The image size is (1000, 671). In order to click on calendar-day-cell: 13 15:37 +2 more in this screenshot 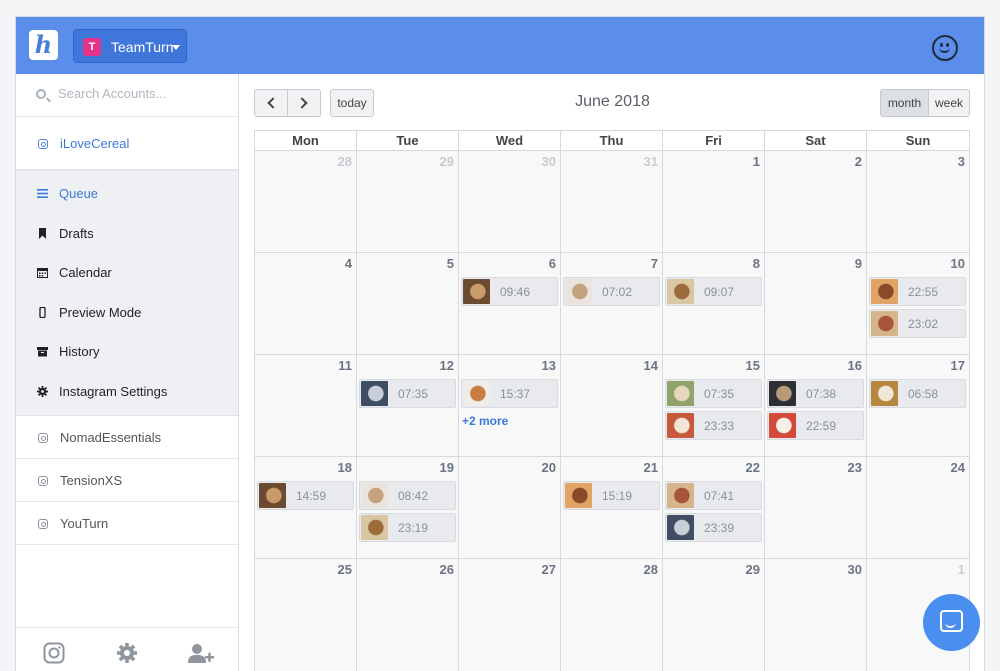, I will do `click(510, 405)`.